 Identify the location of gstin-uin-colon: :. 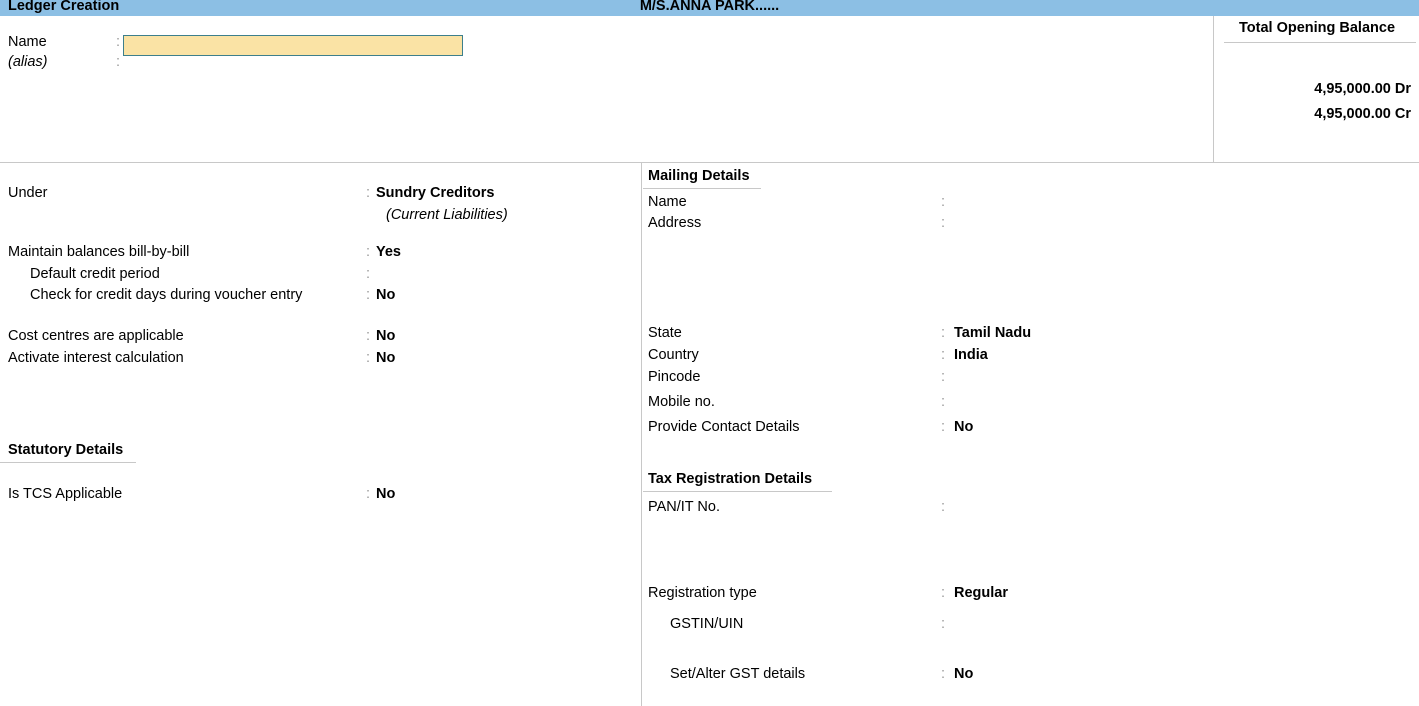
(943, 624).